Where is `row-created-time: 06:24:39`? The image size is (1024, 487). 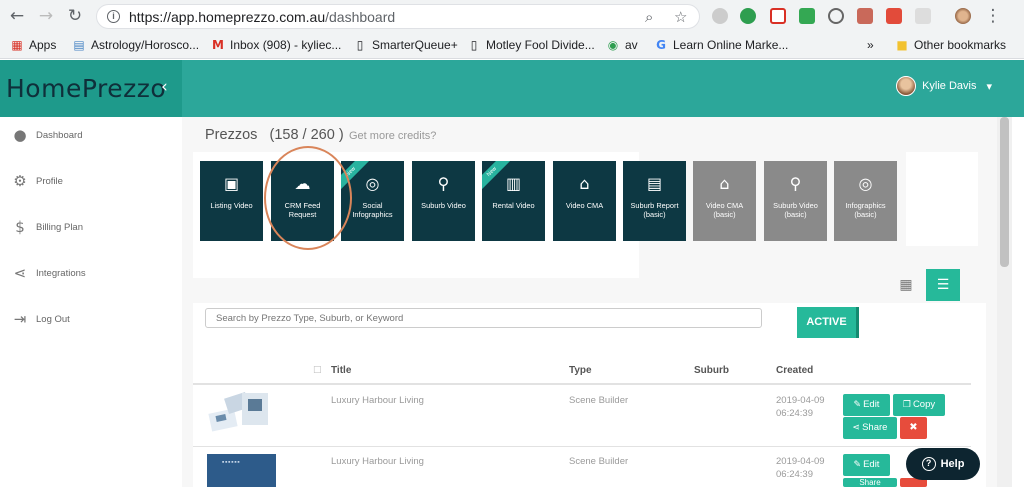
row-created-time: 06:24:39 is located at coordinates (794, 474).